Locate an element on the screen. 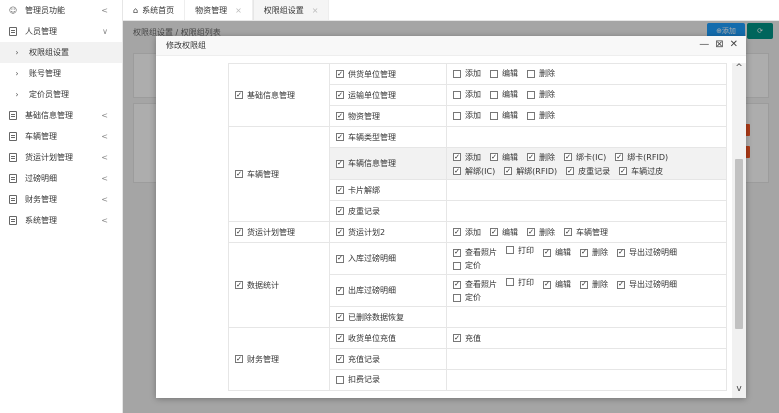 This screenshot has width=779, height=413. permission-checkbox: ✓ 充值 is located at coordinates (467, 338).